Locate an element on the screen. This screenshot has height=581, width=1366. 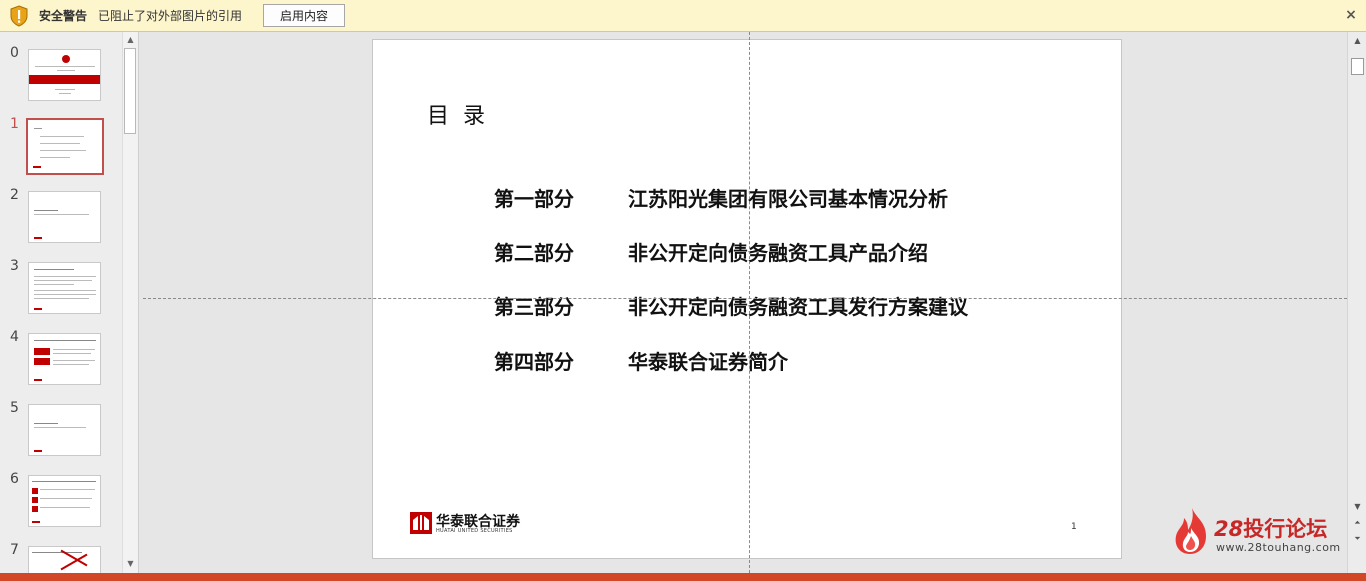
watermark-title: 28投行论坛 is located at coordinates (1270, 528).